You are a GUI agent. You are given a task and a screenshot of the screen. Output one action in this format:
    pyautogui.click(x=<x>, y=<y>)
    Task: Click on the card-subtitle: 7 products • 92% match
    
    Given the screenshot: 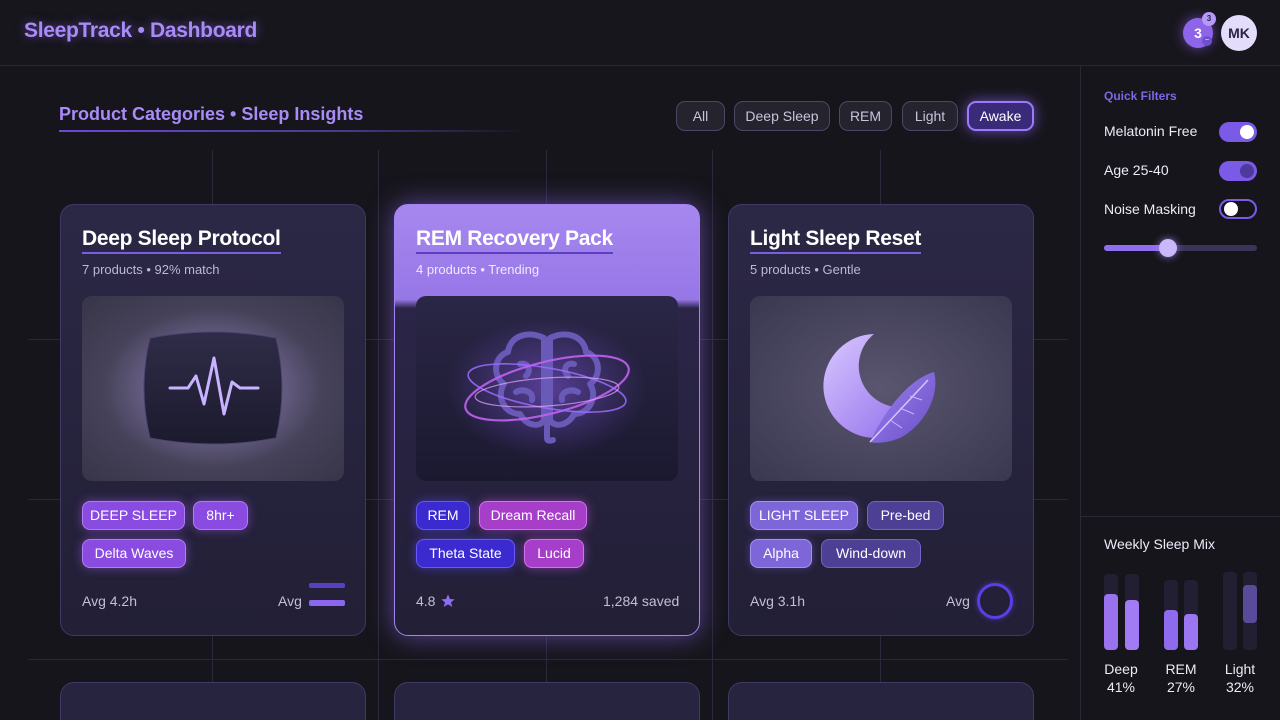 What is the action you would take?
    pyautogui.click(x=151, y=269)
    